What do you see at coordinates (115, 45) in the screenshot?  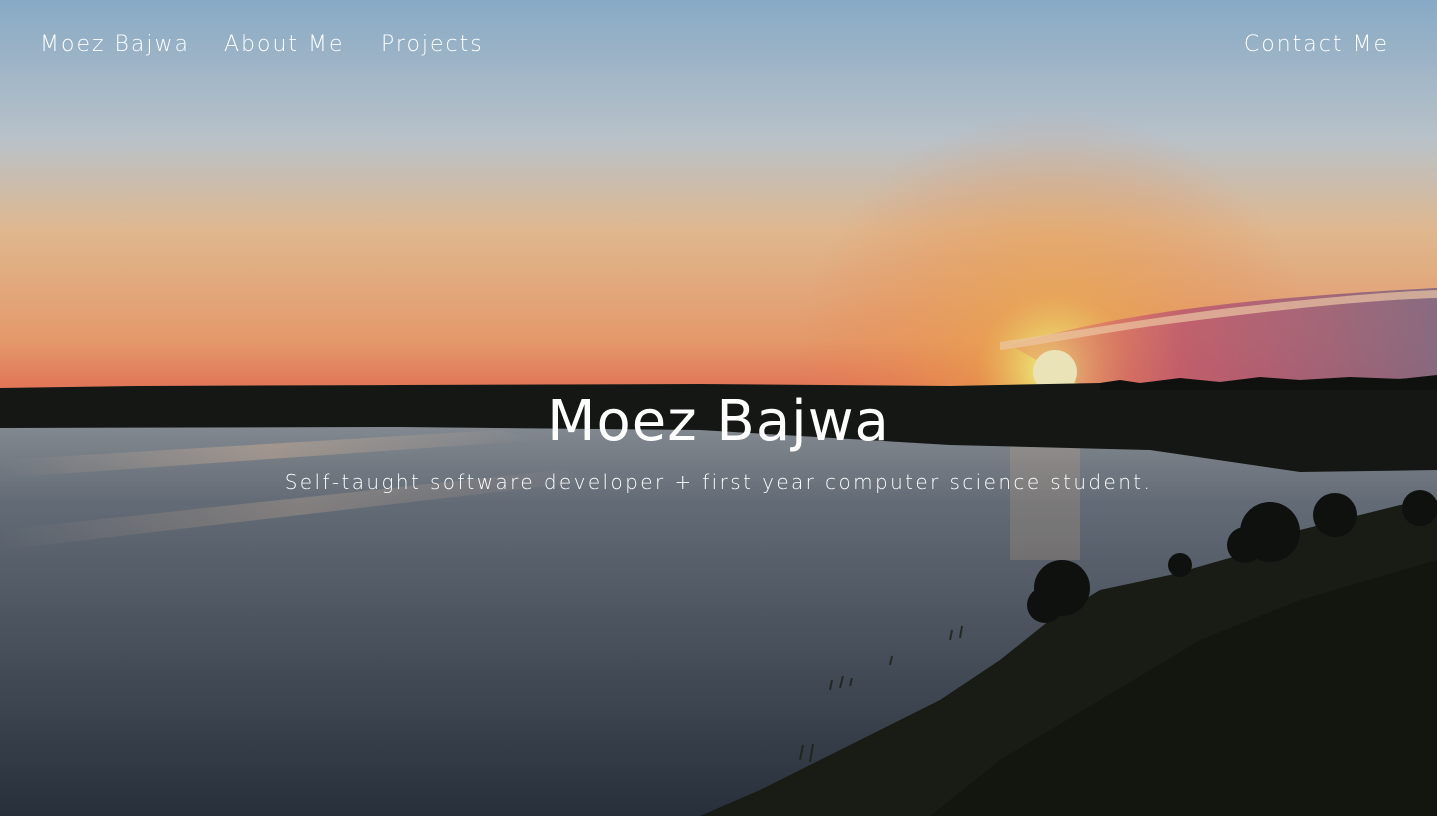 I see `nav-brand-link: Moez Bajwa` at bounding box center [115, 45].